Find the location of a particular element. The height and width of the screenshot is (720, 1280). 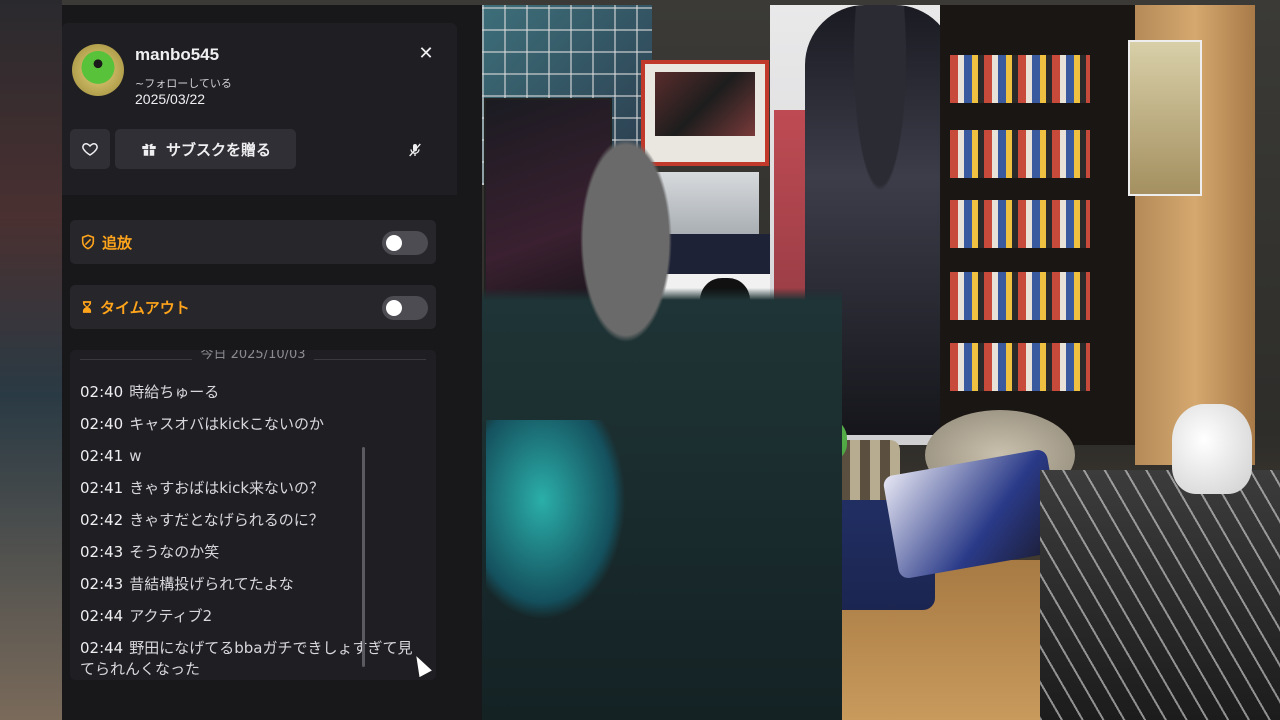

message-text: アクティブ2 is located at coordinates (171, 616).